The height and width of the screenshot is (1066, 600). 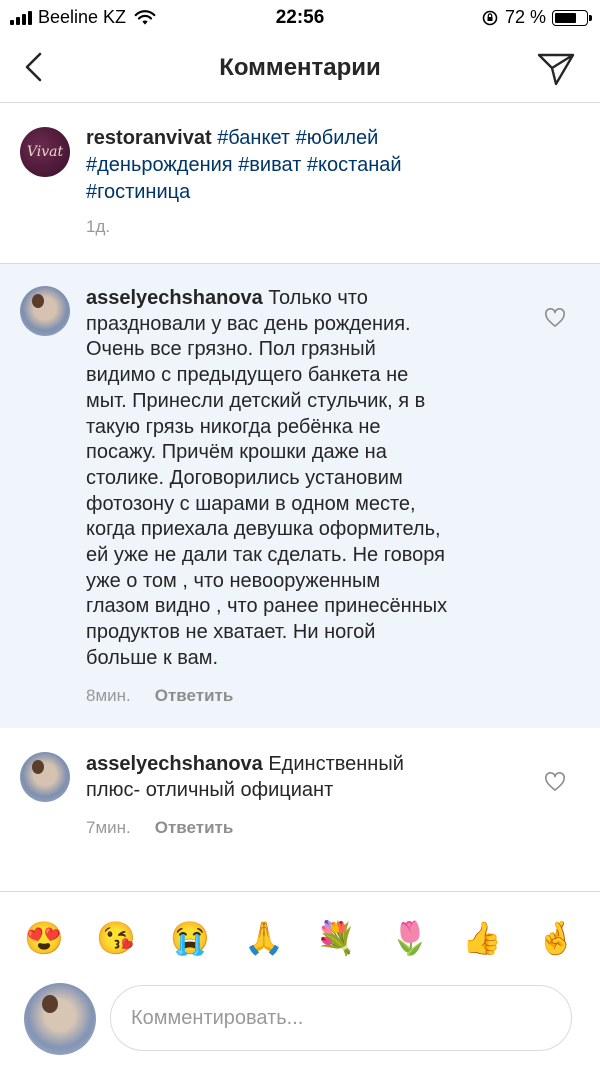 What do you see at coordinates (525, 17) in the screenshot?
I see `battery-percent: 72 %` at bounding box center [525, 17].